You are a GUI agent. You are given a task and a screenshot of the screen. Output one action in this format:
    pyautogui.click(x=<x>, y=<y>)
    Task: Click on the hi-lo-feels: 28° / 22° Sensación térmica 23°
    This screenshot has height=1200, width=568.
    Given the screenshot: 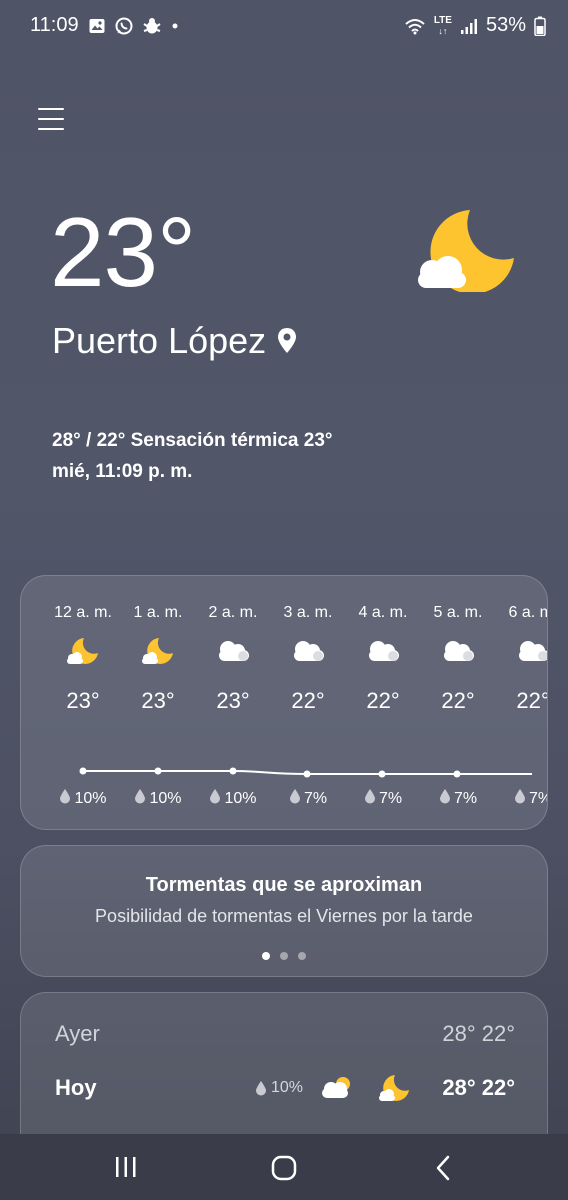 What is the action you would take?
    pyautogui.click(x=192, y=440)
    